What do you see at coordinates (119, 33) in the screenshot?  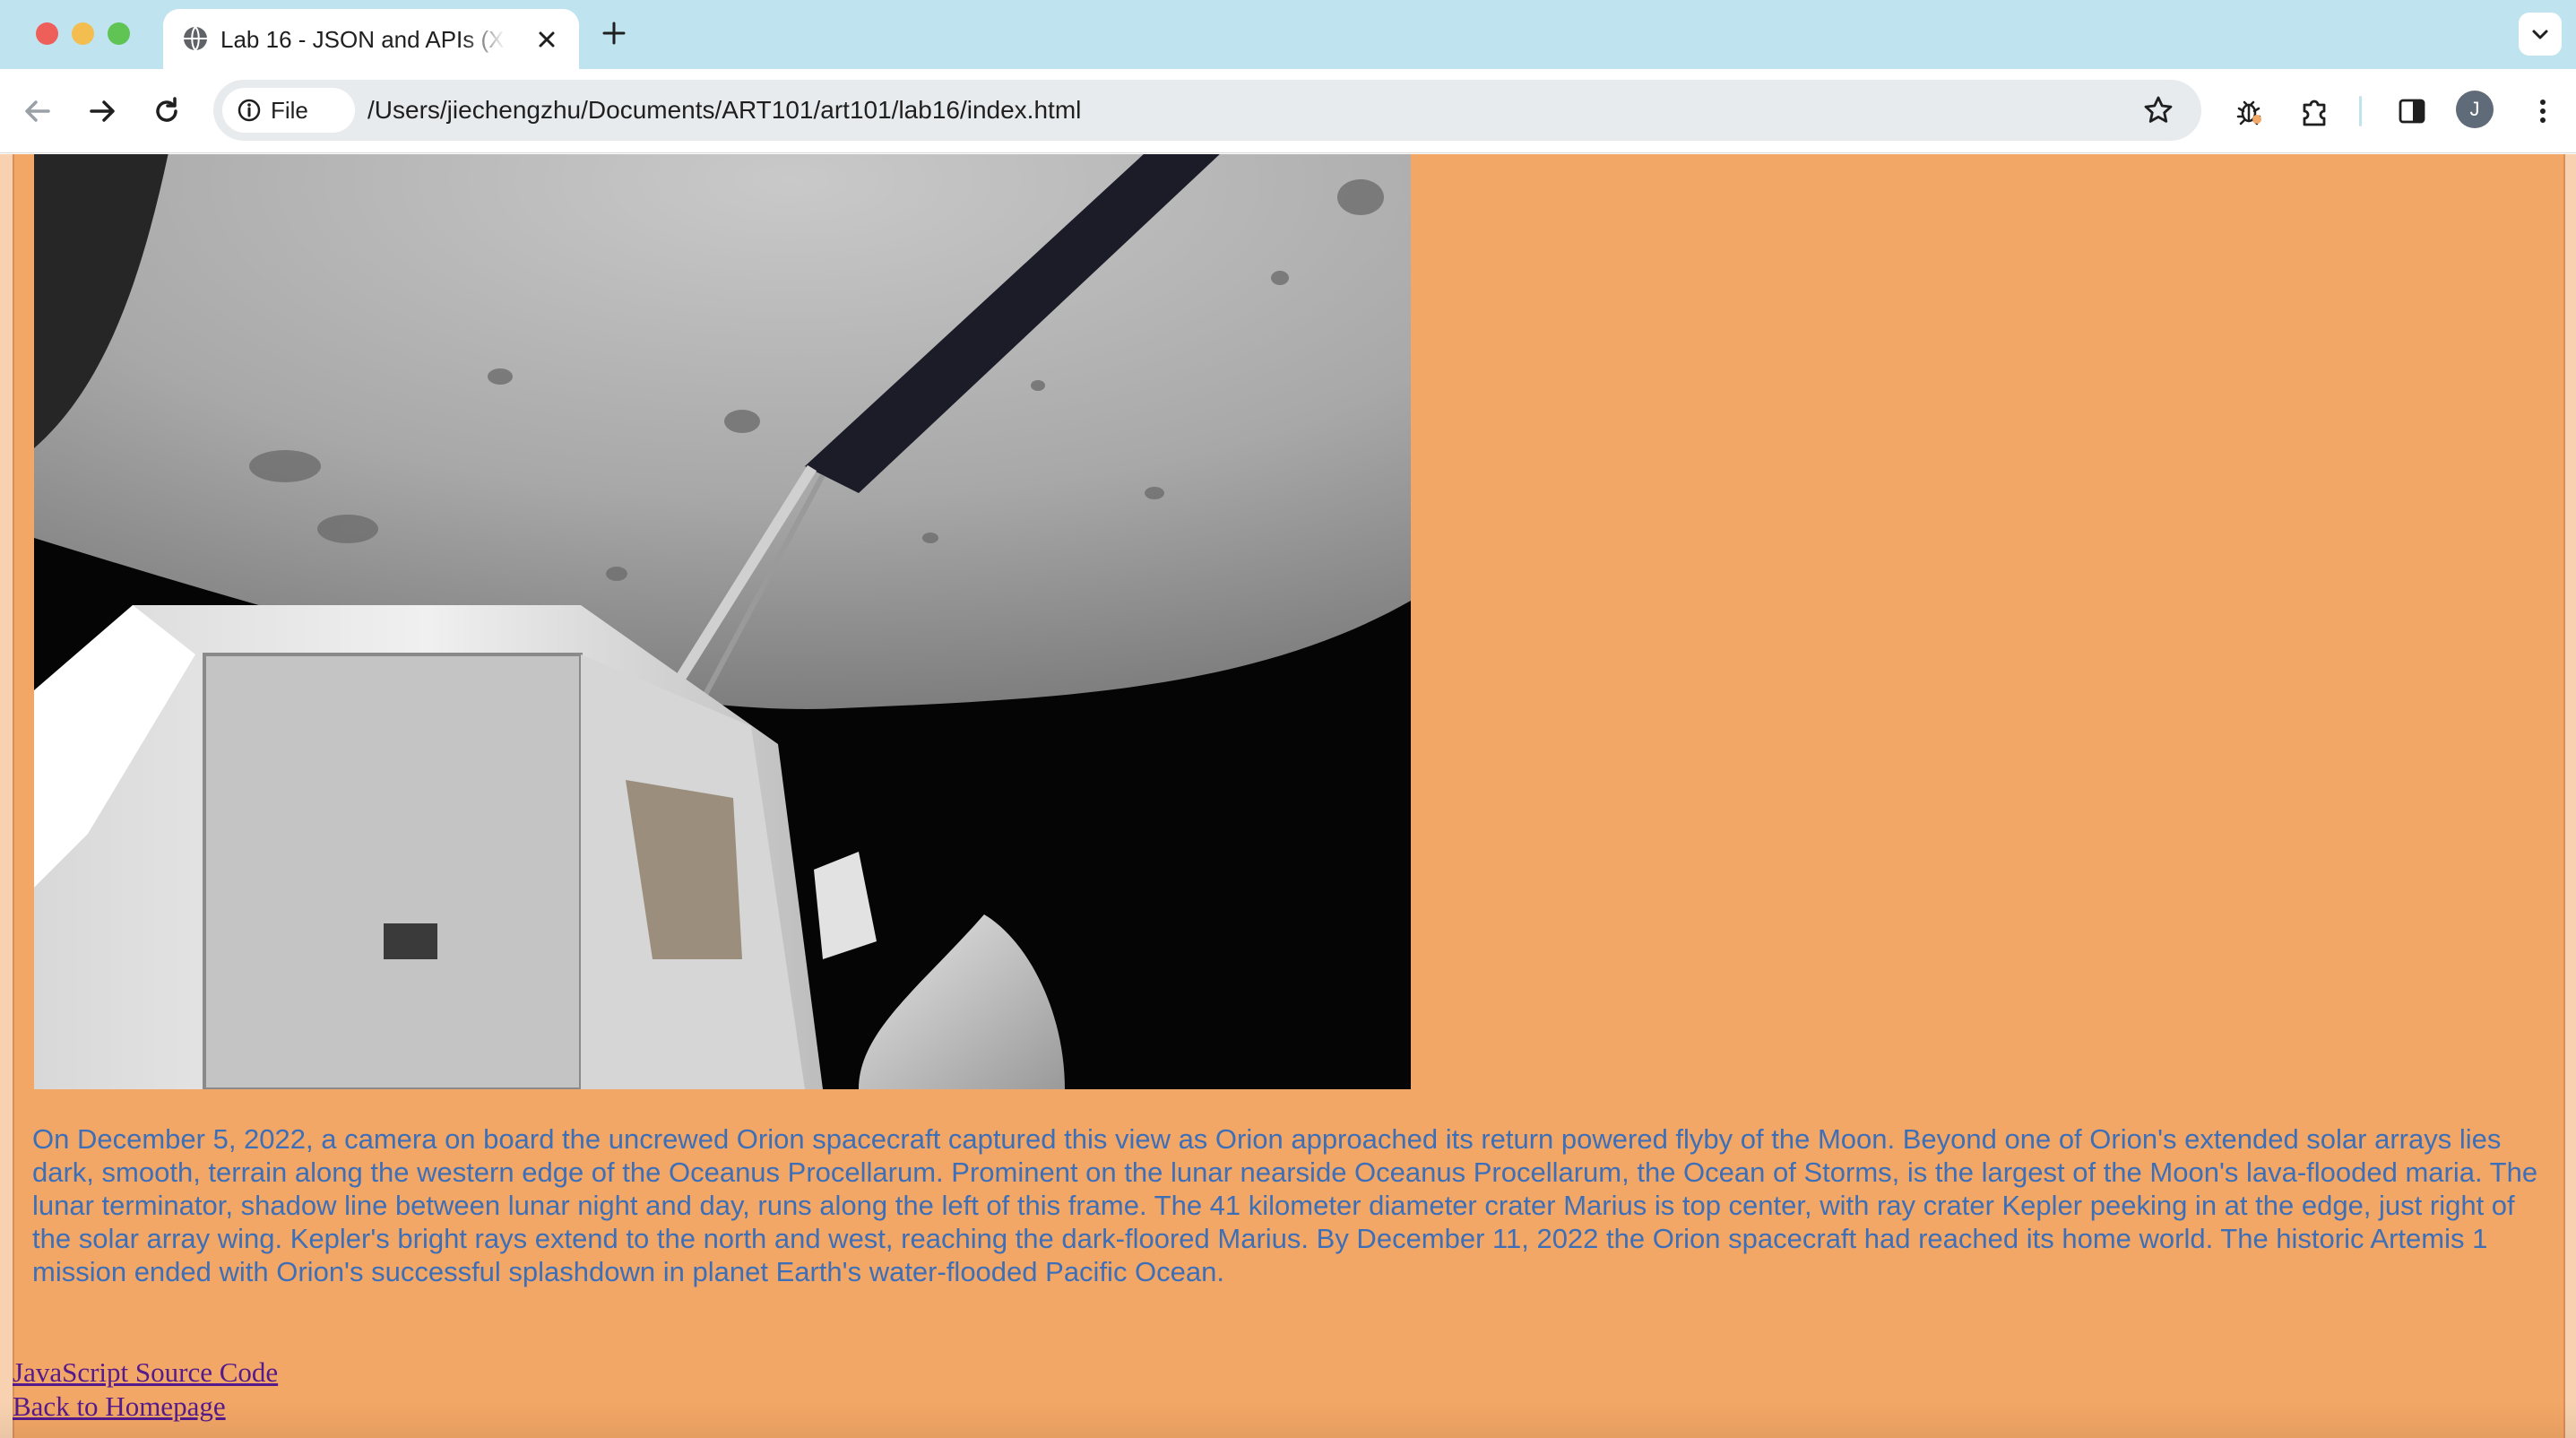 I see `maximize-window-button` at bounding box center [119, 33].